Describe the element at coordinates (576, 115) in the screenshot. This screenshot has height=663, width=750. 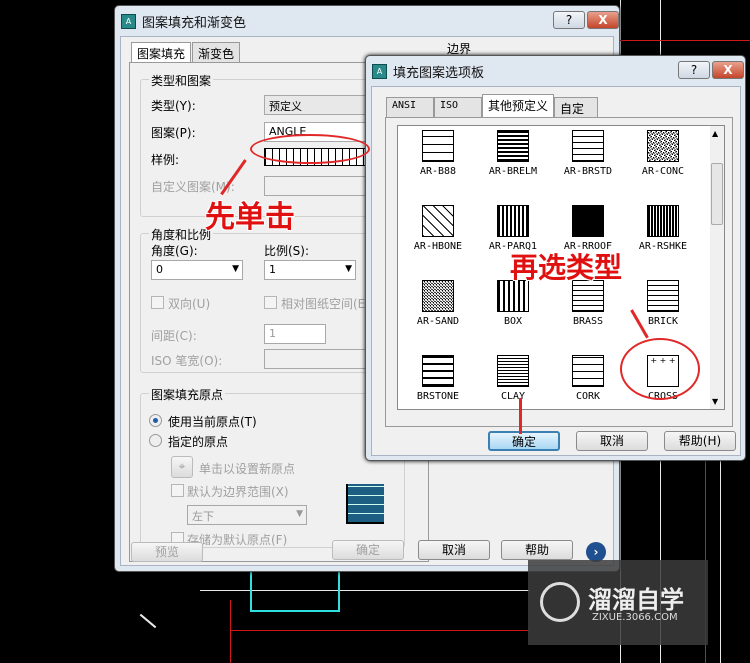
I see `tab-custom: 自定义` at that location.